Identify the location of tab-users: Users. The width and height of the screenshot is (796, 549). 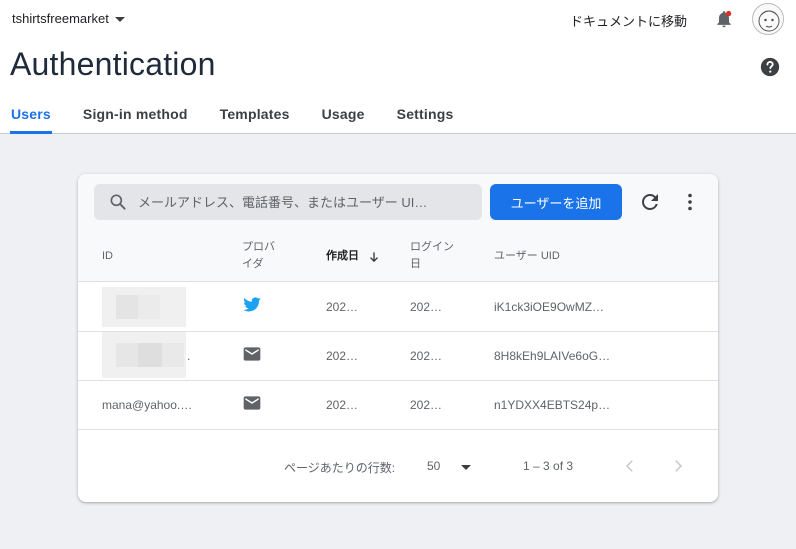
(31, 115).